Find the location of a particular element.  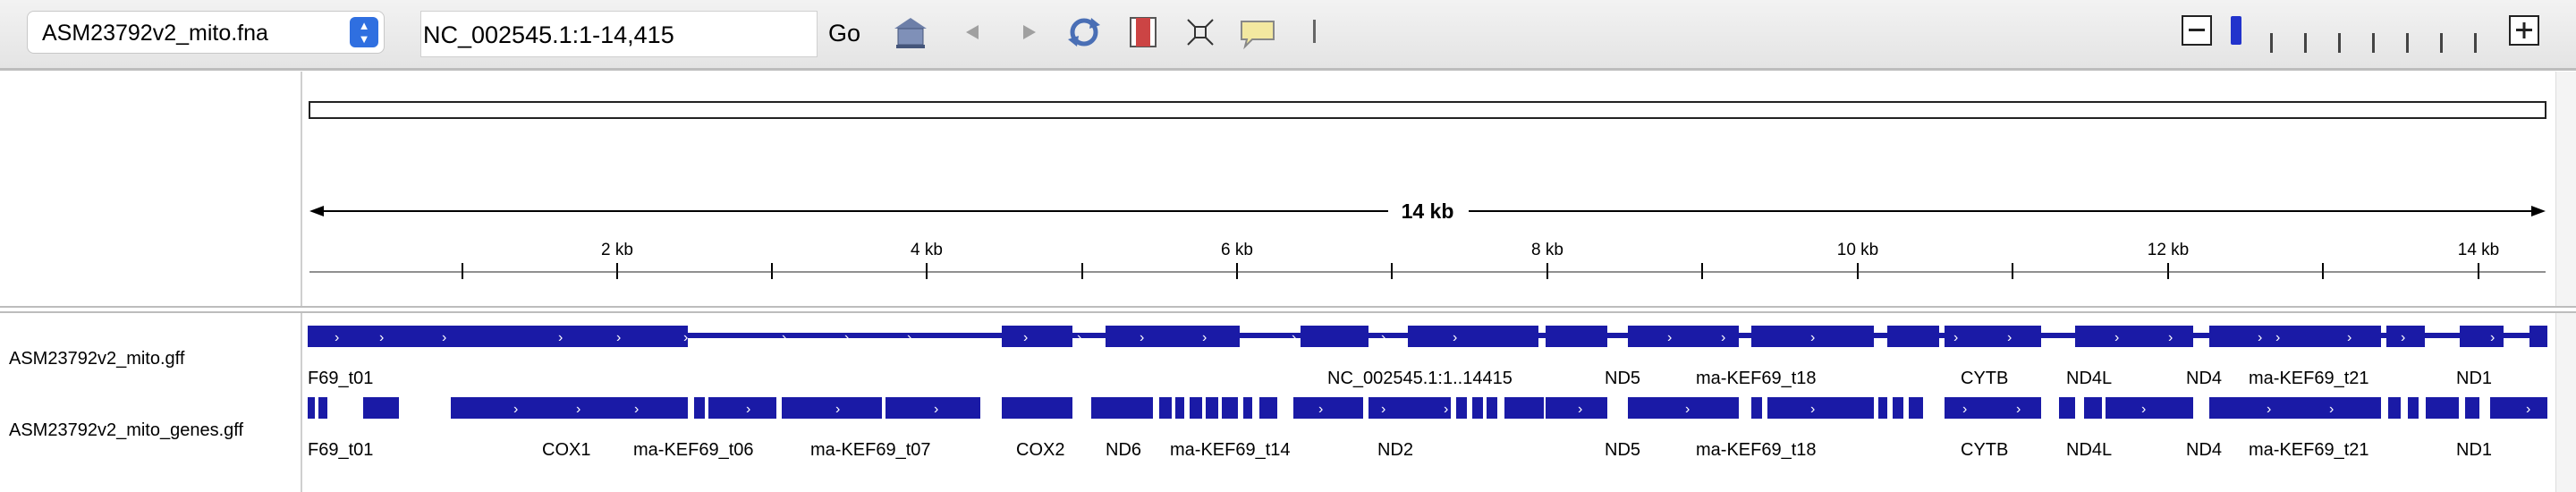

gene-label: COX1 is located at coordinates (566, 450).